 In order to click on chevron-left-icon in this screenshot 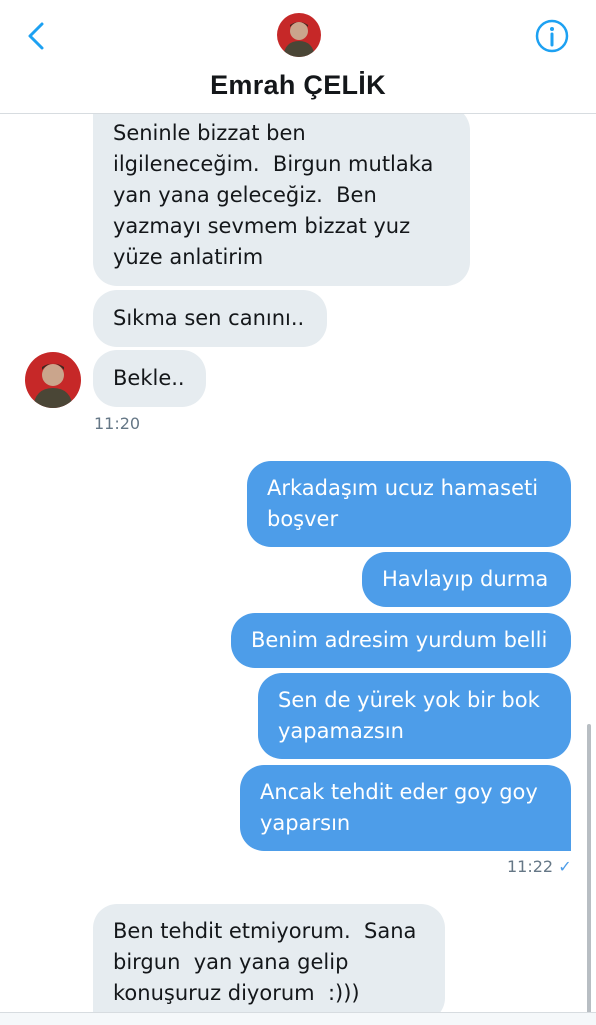, I will do `click(36, 36)`.